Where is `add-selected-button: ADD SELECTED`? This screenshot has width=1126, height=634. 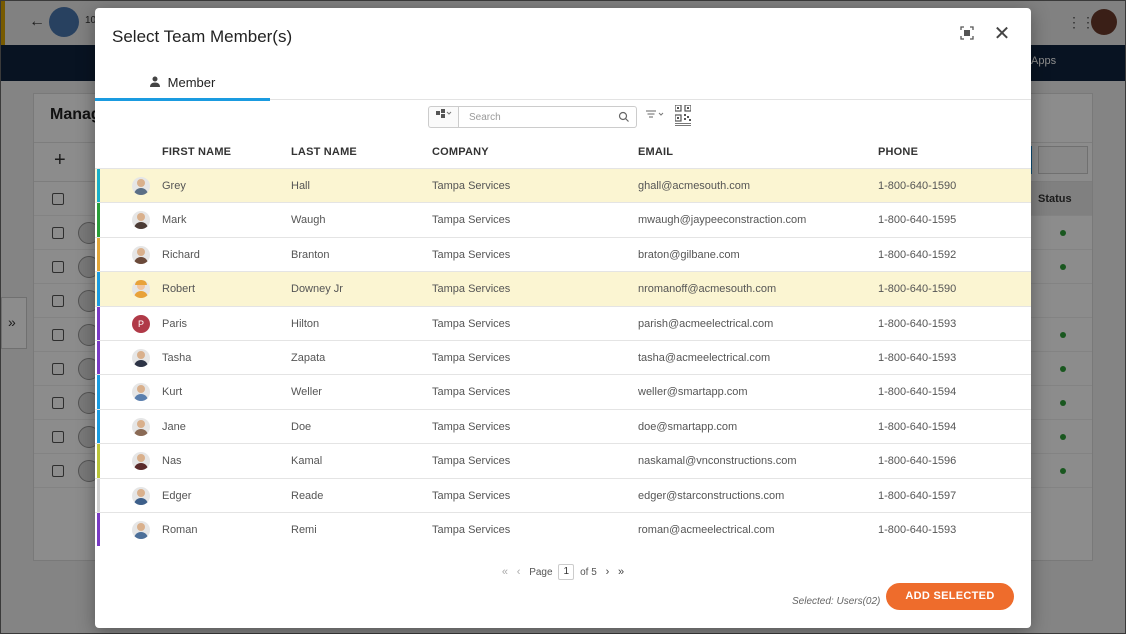
add-selected-button: ADD SELECTED is located at coordinates (950, 596).